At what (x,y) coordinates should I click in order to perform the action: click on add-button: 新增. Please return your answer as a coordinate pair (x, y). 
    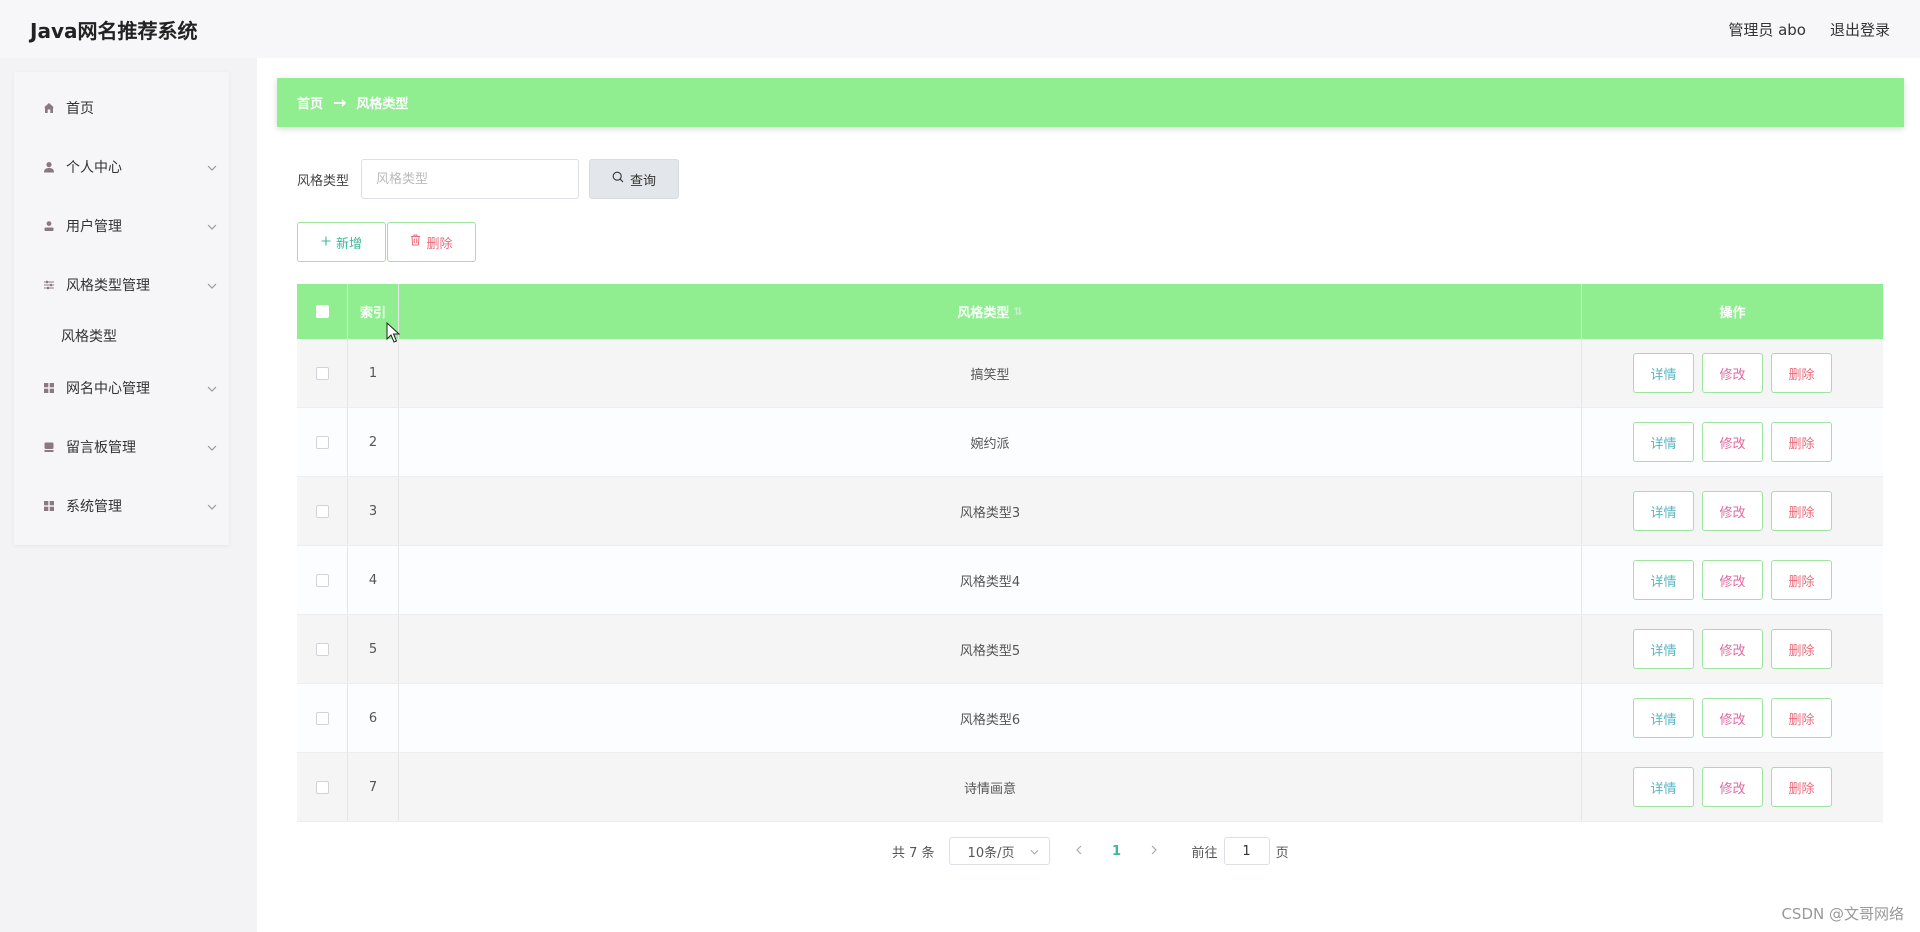
    Looking at the image, I should click on (341, 242).